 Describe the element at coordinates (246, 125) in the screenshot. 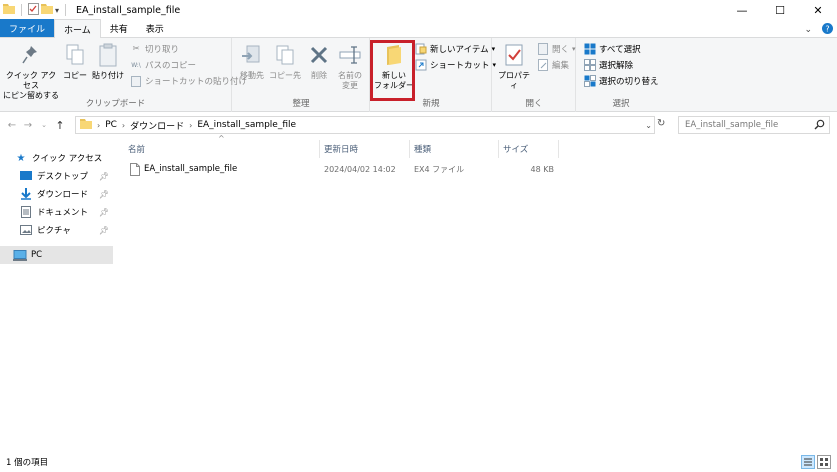

I see `breadcrumb-current: EA_install_sample_file` at that location.